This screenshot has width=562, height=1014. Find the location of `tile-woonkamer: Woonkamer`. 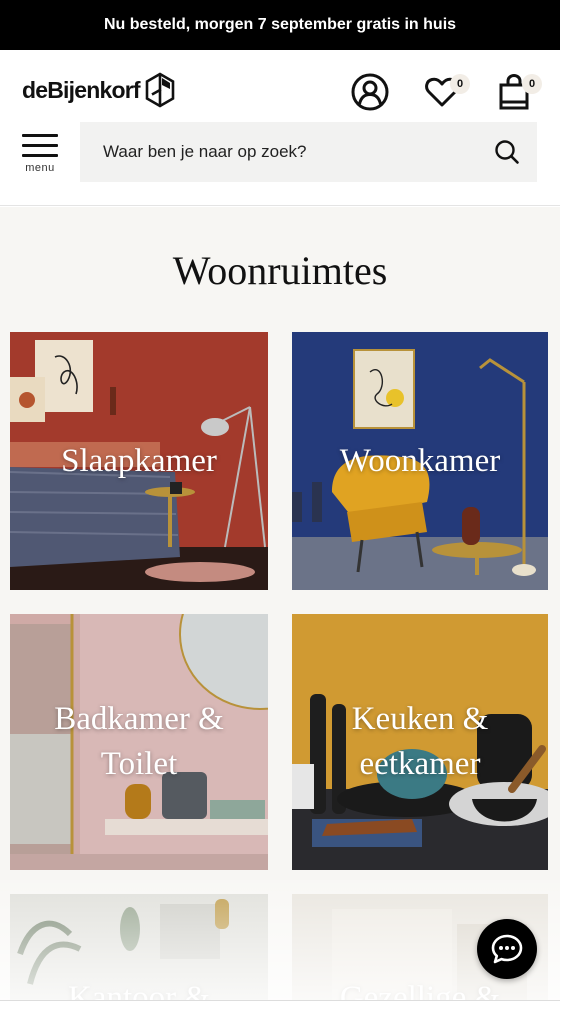

tile-woonkamer: Woonkamer is located at coordinates (420, 461).